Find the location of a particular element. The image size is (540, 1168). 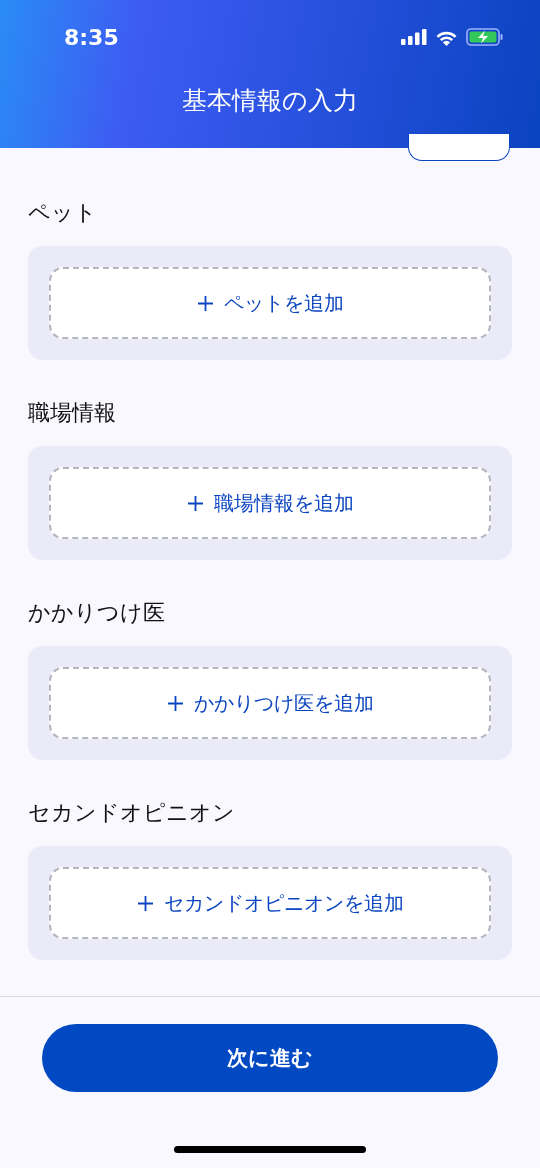

add-button: かかりつけ医を追加 is located at coordinates (270, 703).